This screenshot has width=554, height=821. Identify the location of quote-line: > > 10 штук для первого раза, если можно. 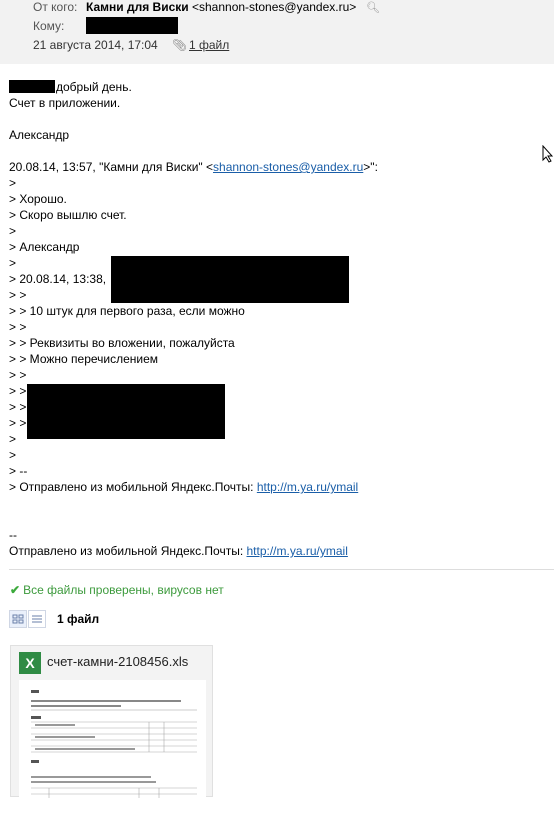
(127, 311).